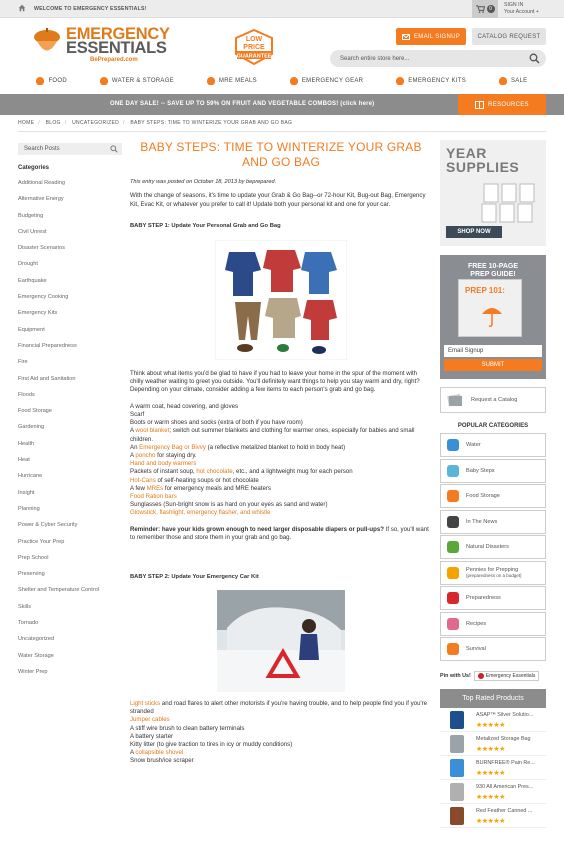 This screenshot has height=846, width=564. Describe the element at coordinates (487, 547) in the screenshot. I see `popular-category-label: Natural Disasters` at that location.